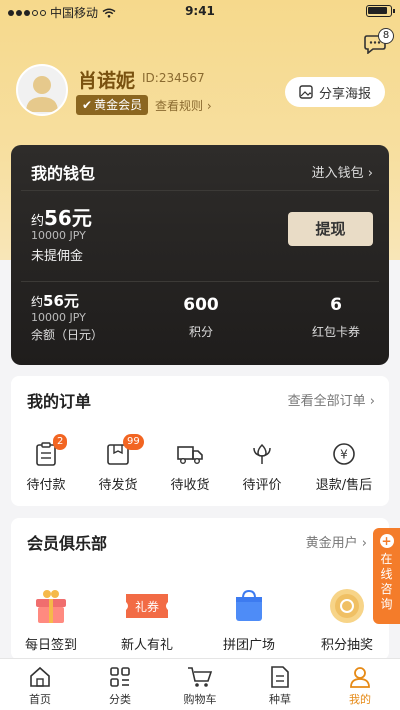  Describe the element at coordinates (60, 442) in the screenshot. I see `count-badge: 2` at that location.